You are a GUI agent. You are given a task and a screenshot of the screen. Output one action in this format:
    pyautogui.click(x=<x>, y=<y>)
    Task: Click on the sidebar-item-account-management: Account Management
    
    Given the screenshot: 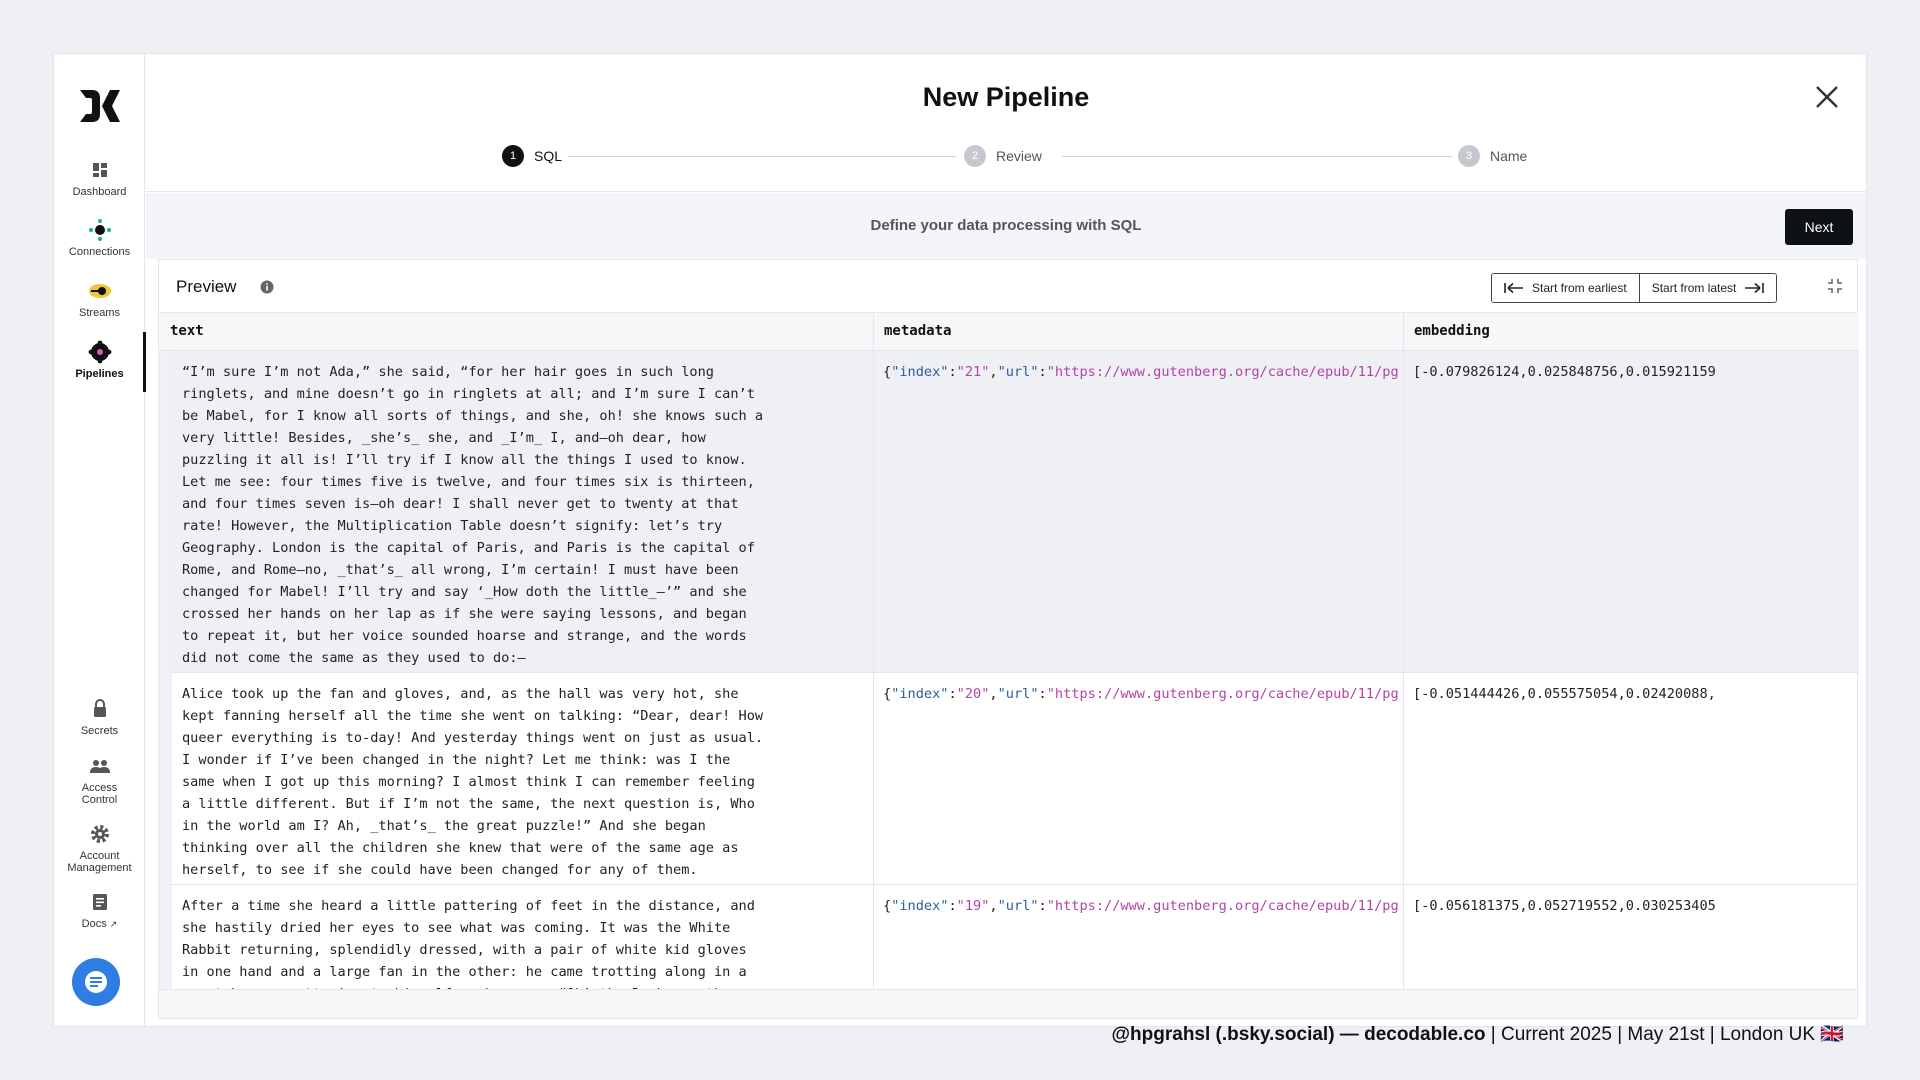 What is the action you would take?
    pyautogui.click(x=99, y=848)
    